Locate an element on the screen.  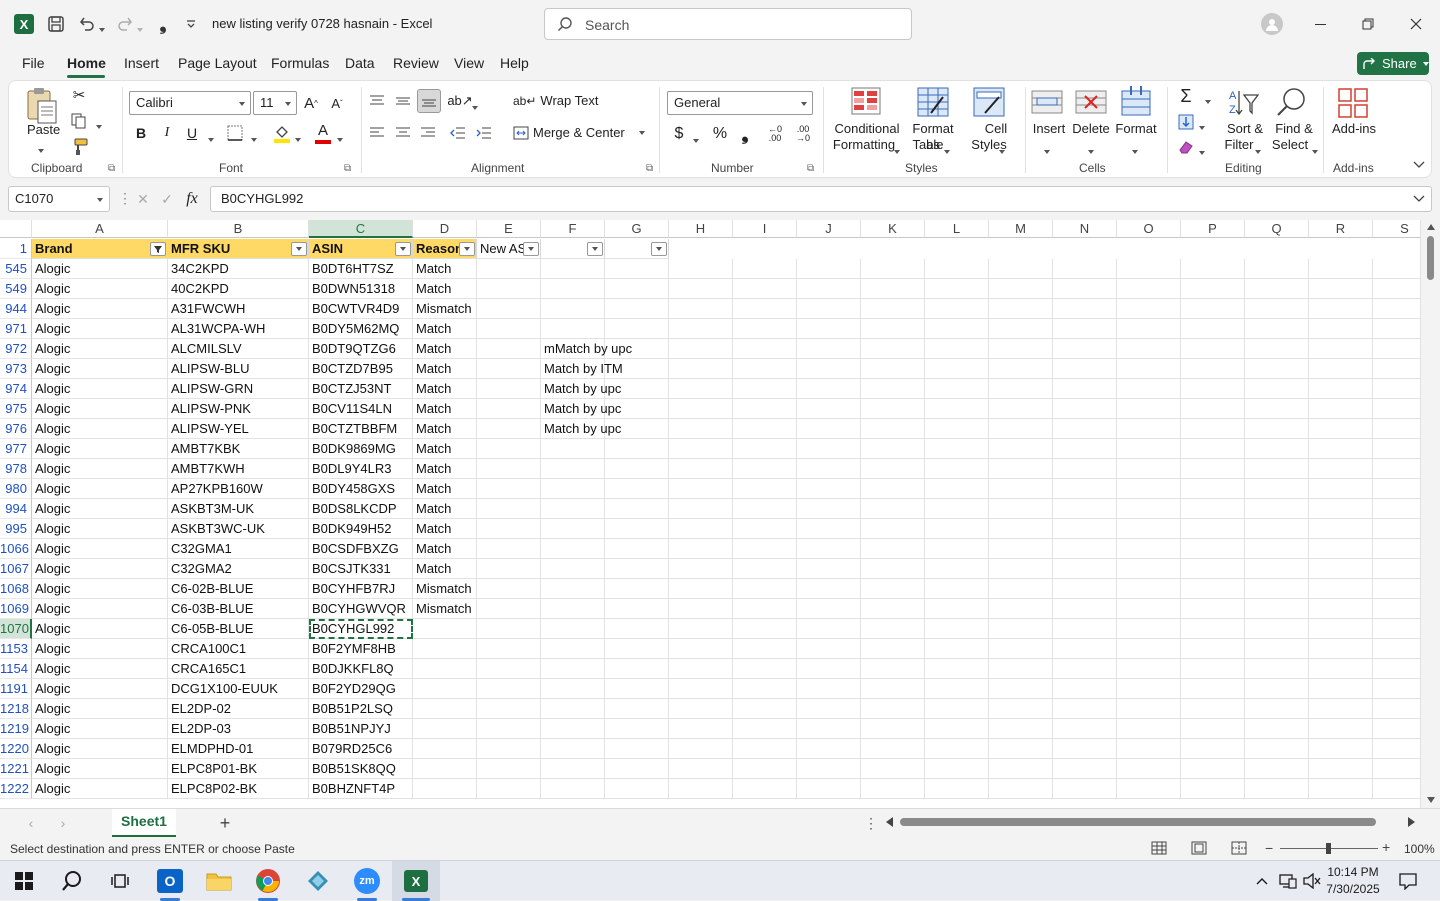
cell-asin: B0DS8LKCDP is located at coordinates (361, 509).